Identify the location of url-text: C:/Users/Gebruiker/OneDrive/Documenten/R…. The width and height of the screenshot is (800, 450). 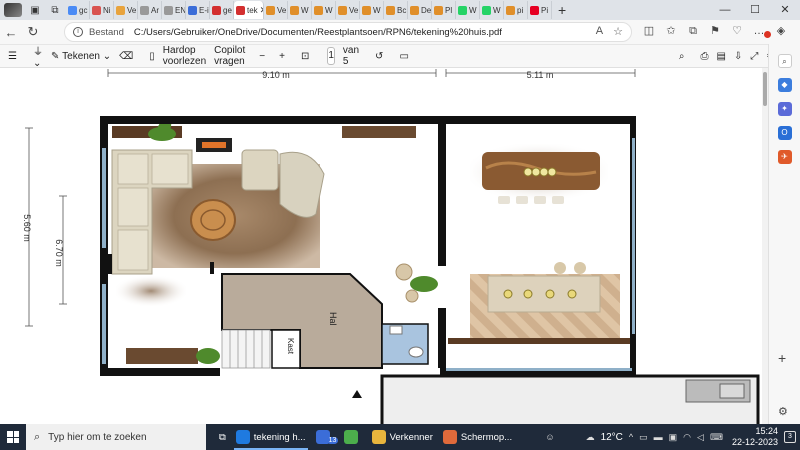
(317, 32).